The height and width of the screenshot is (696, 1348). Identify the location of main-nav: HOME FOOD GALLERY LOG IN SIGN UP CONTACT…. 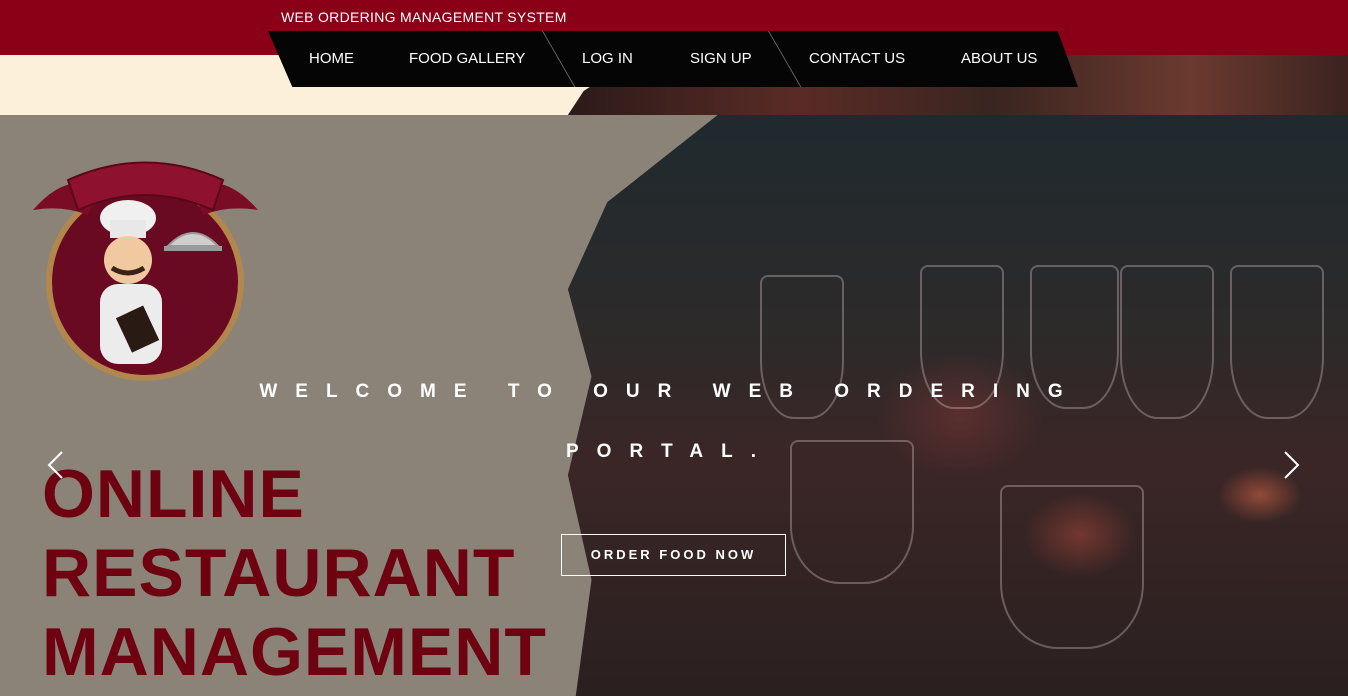
(673, 59).